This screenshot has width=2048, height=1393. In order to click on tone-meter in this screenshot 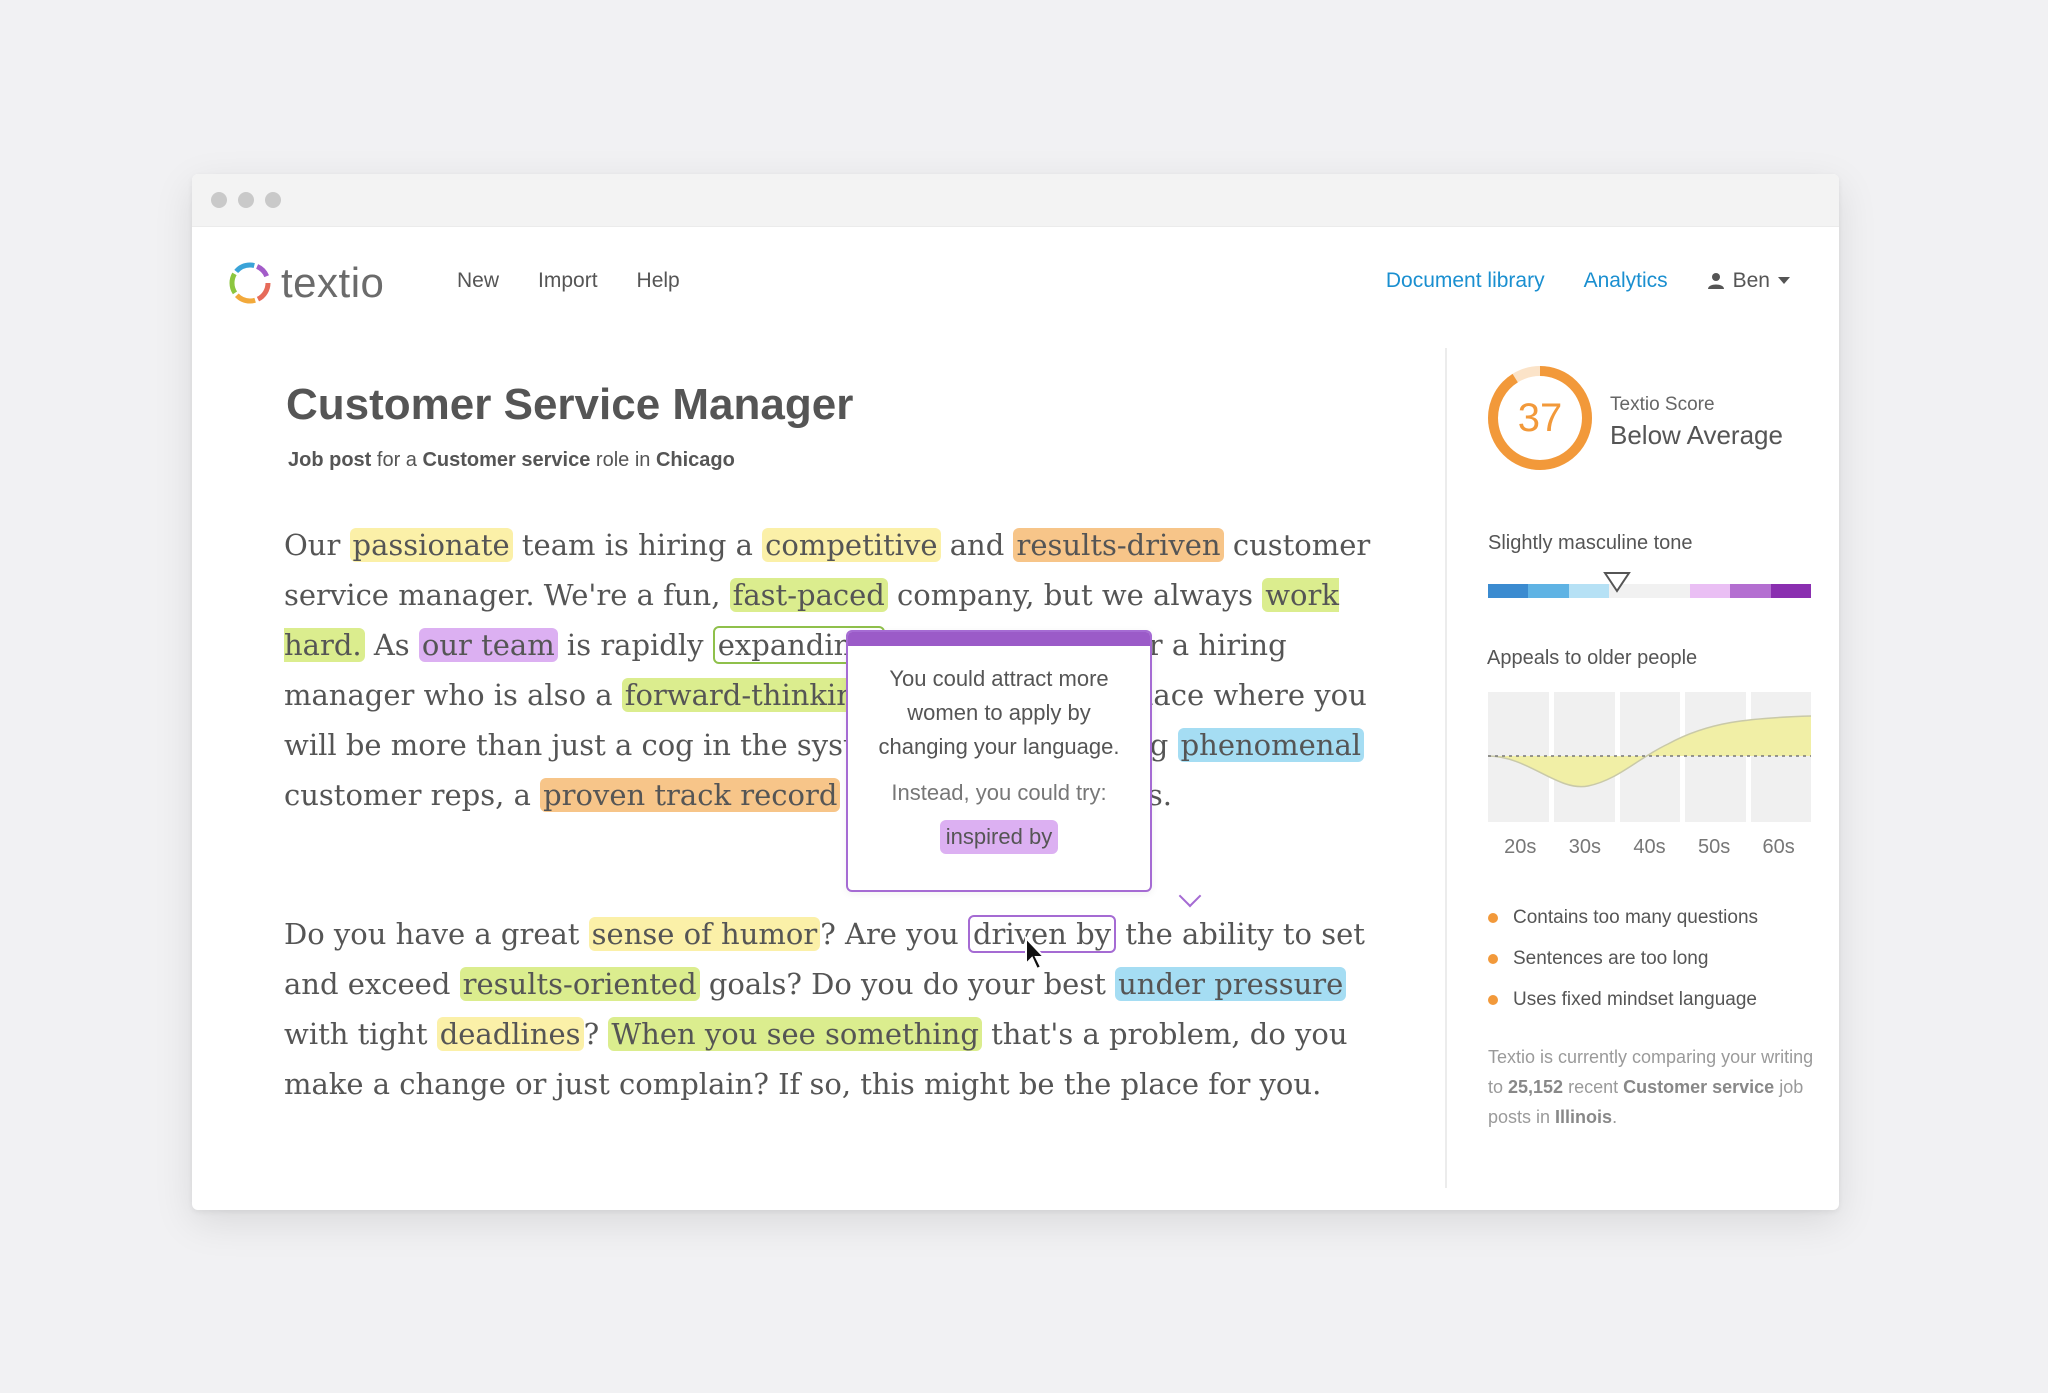, I will do `click(1649, 591)`.